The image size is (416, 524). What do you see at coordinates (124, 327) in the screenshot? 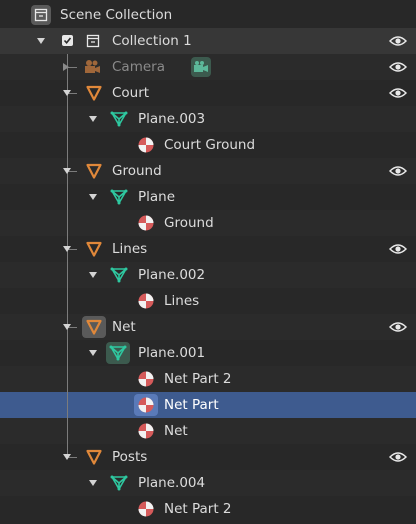
I see `net-label: Net` at bounding box center [124, 327].